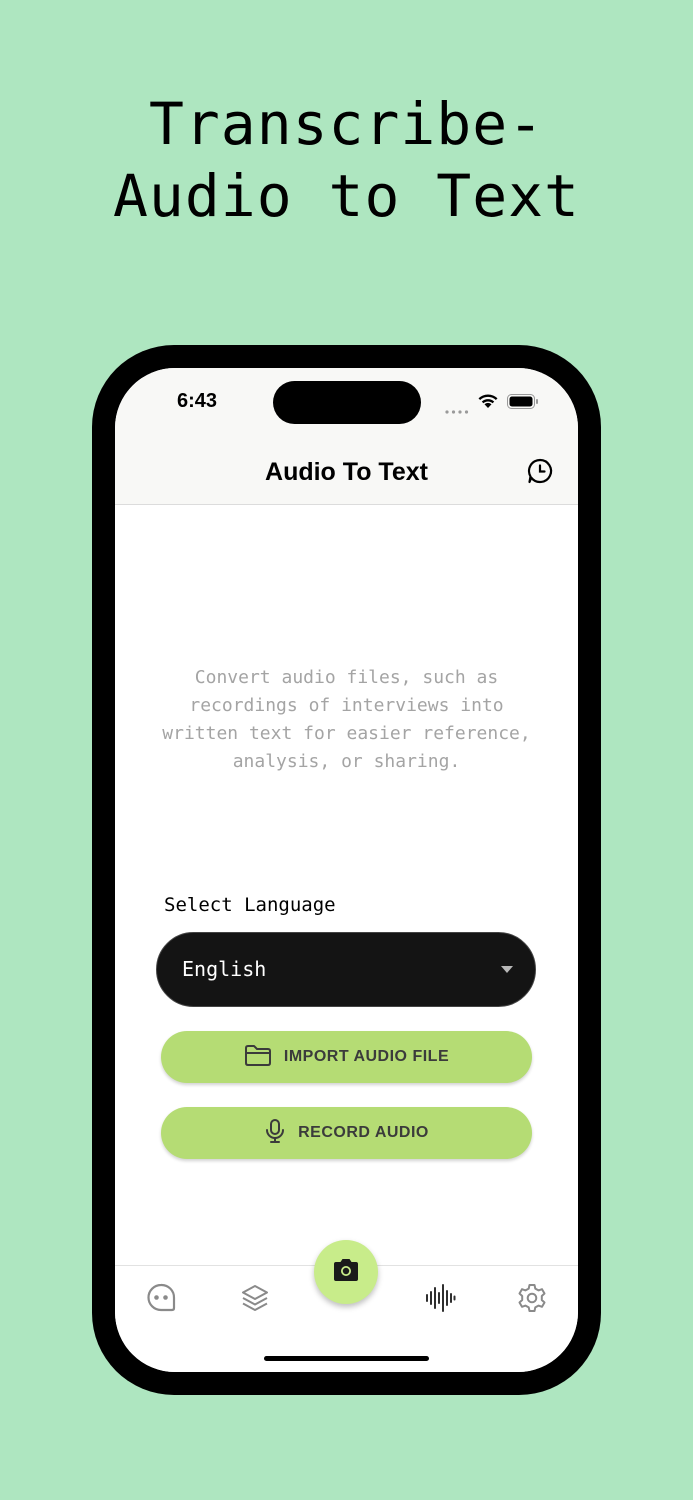 The height and width of the screenshot is (1500, 693). I want to click on waveform-icon, so click(440, 1300).